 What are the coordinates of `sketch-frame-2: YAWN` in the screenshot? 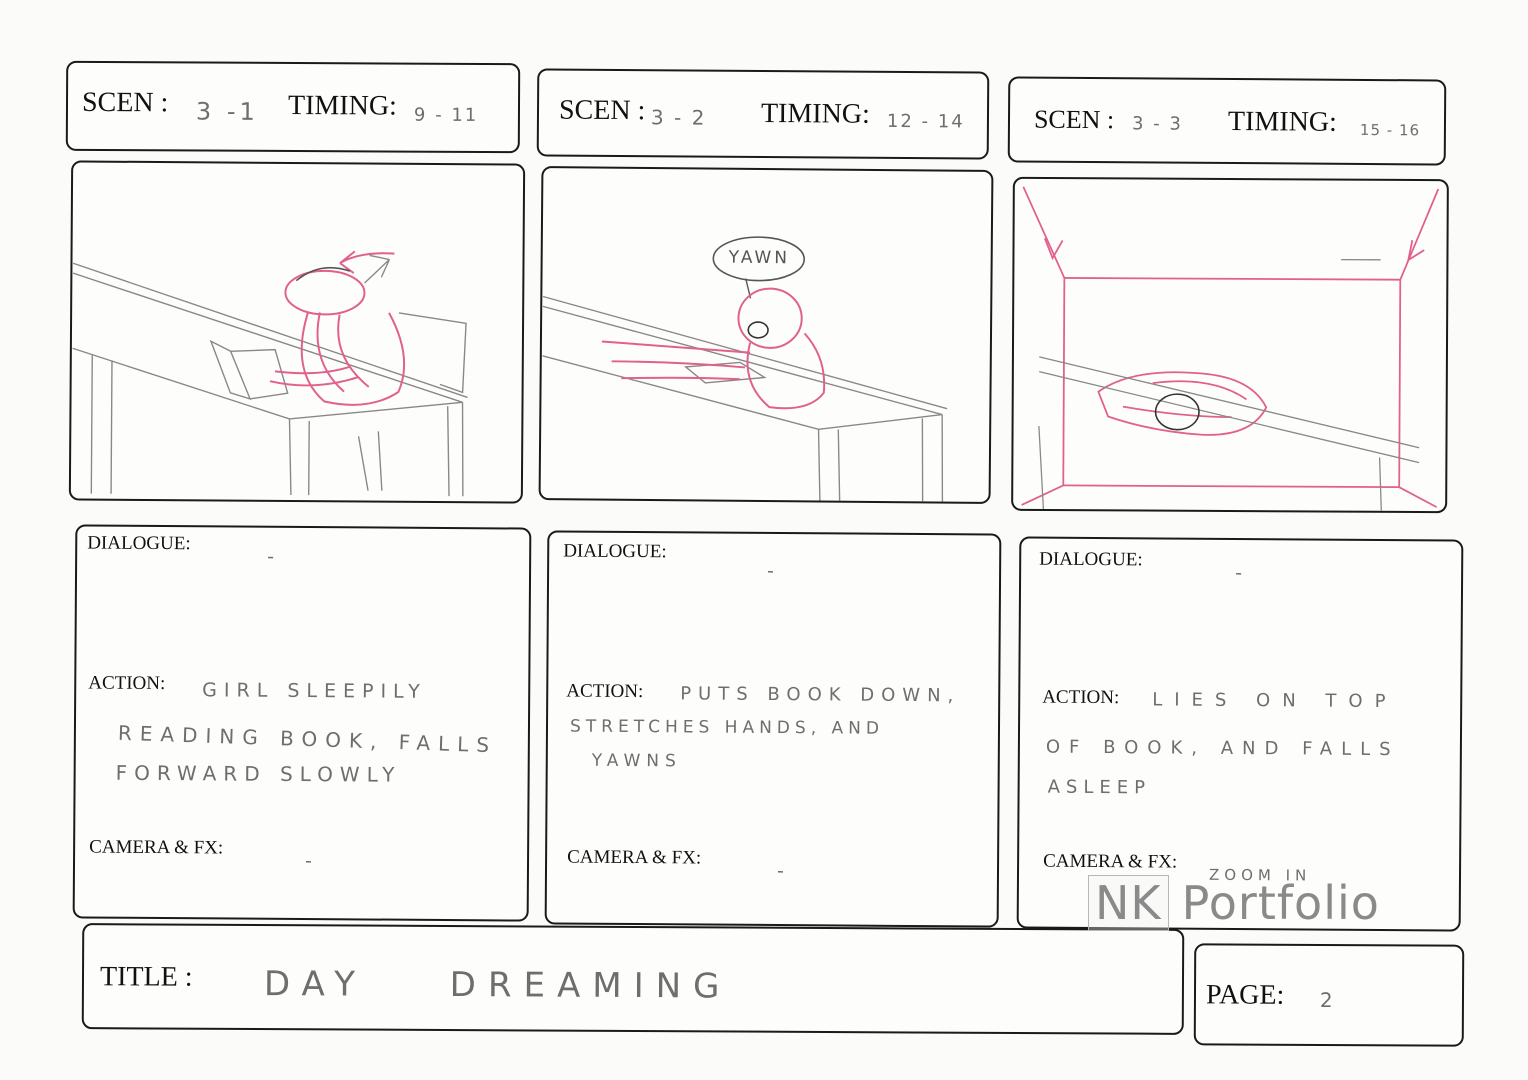 It's located at (766, 335).